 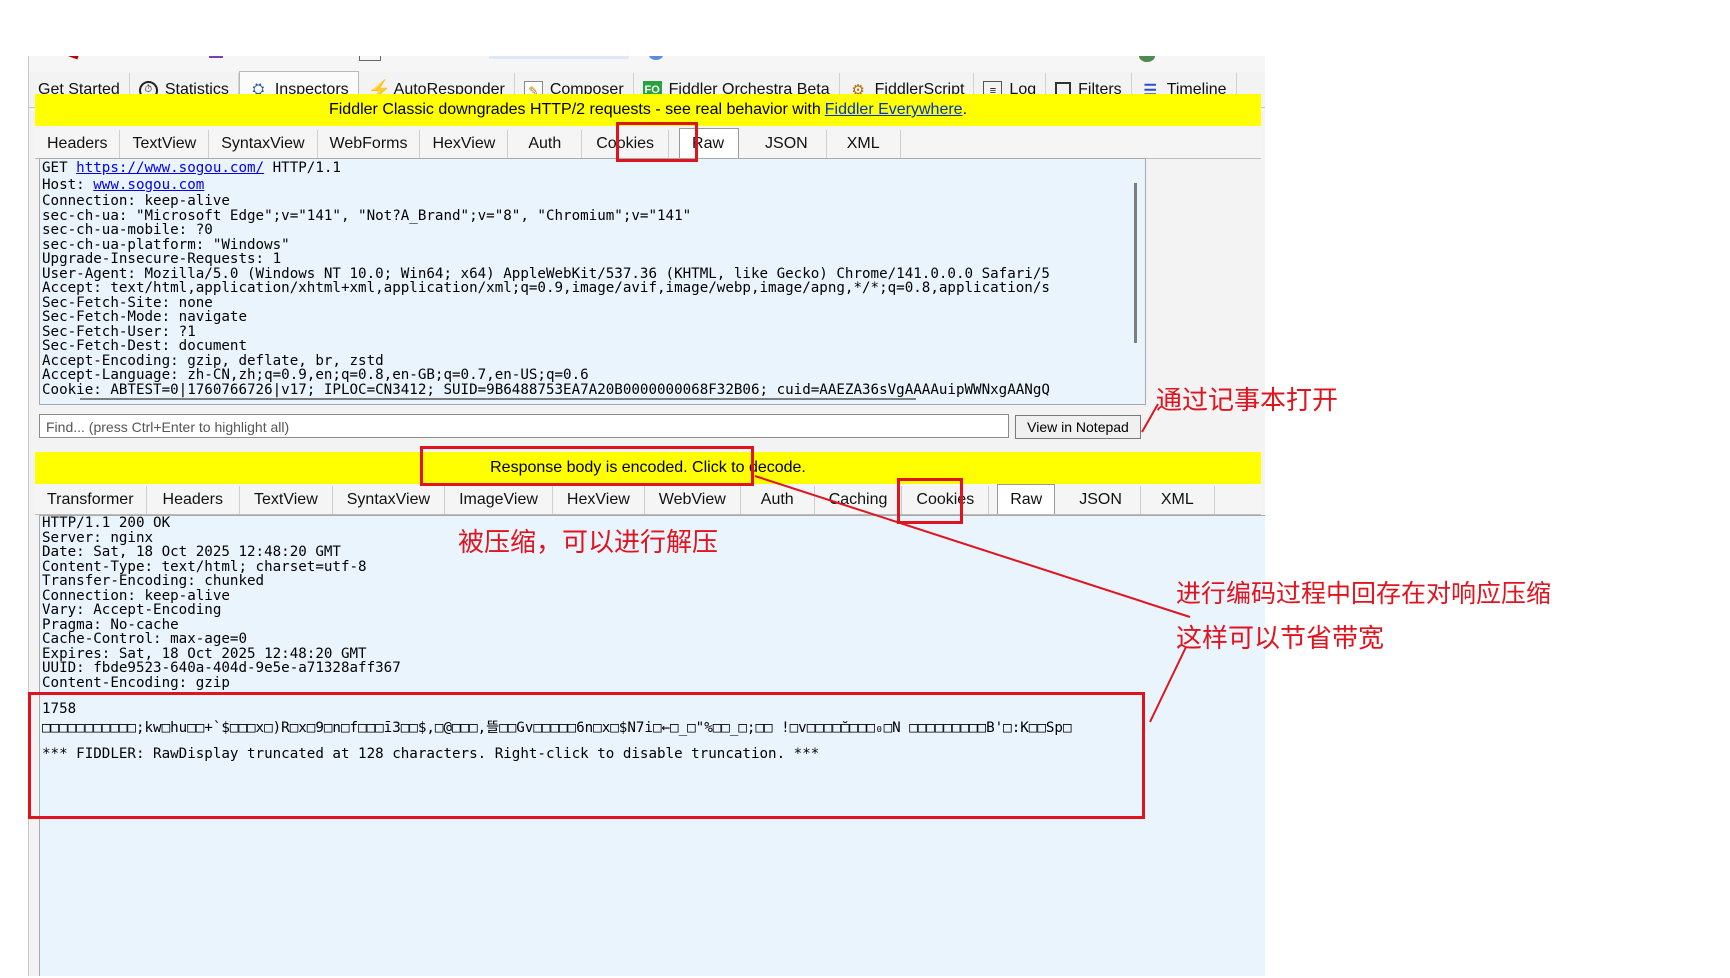 What do you see at coordinates (170, 168) in the screenshot?
I see `request-url-link: https://www.sogou.com/` at bounding box center [170, 168].